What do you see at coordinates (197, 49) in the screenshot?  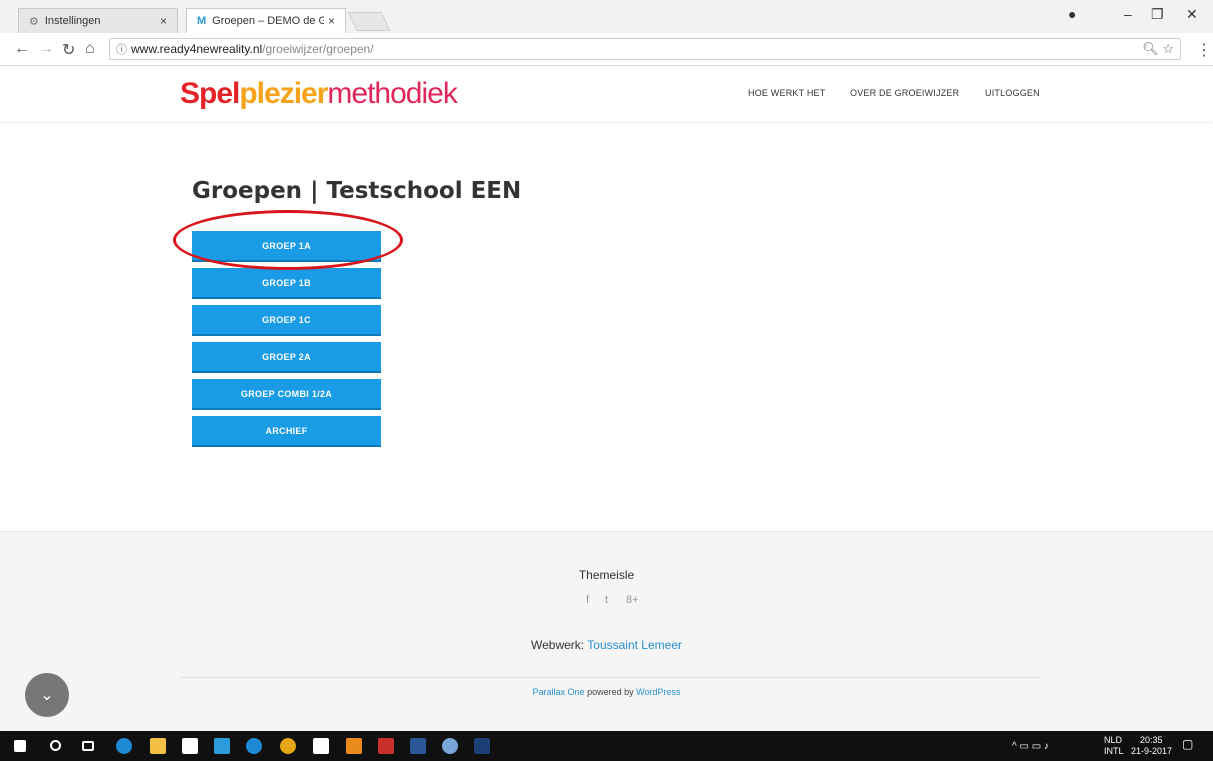 I see `url-host: www.ready4newreality.nl` at bounding box center [197, 49].